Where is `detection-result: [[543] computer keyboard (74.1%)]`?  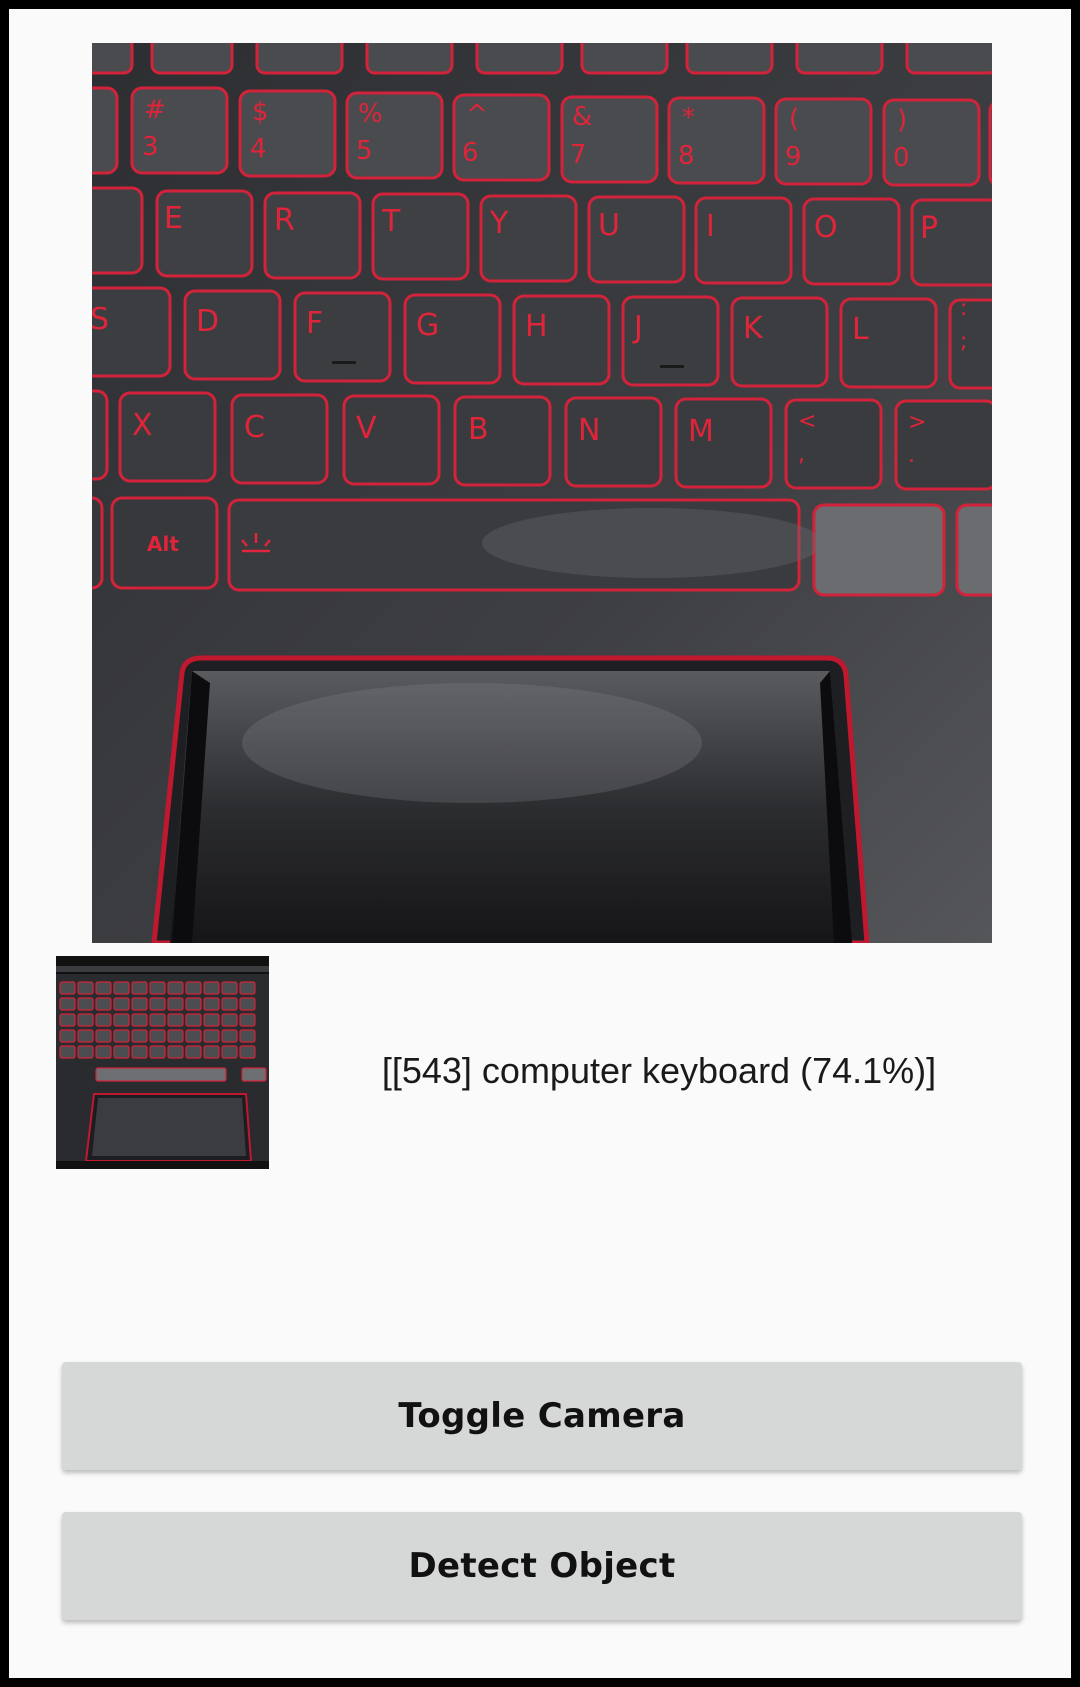
detection-result: [[543] computer keyboard (74.1%)] is located at coordinates (659, 1070).